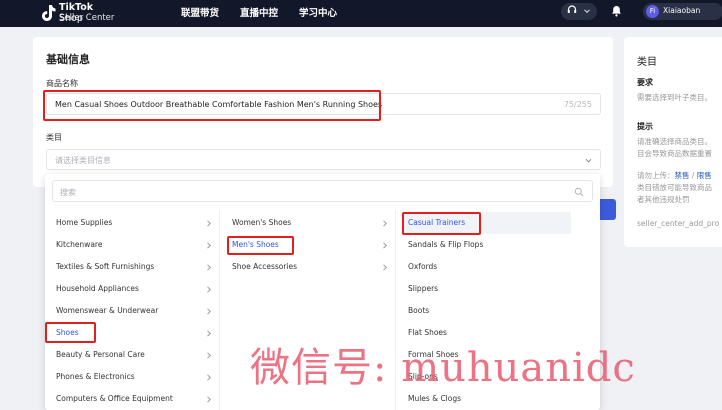 The height and width of the screenshot is (410, 722). I want to click on category-option: Oxfords, so click(484, 267).